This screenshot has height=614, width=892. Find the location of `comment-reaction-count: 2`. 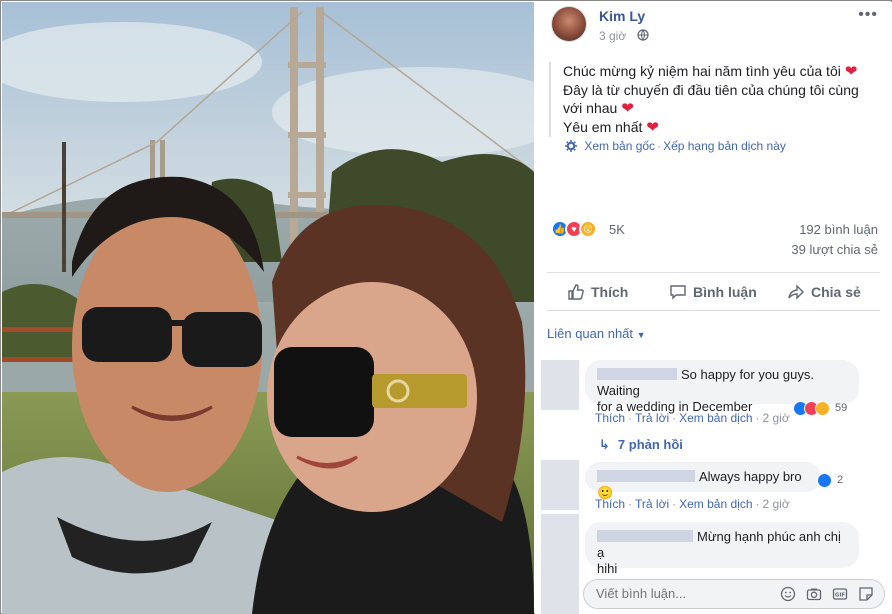

comment-reaction-count: 2 is located at coordinates (840, 480).